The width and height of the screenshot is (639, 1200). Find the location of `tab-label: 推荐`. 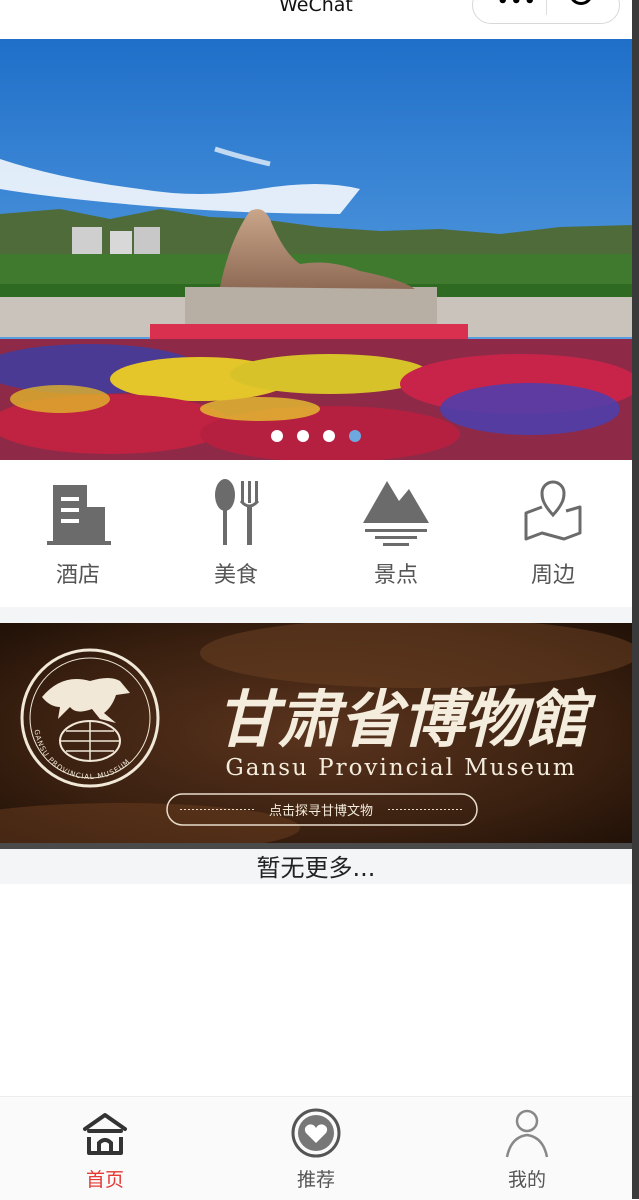

tab-label: 推荐 is located at coordinates (315, 1180).